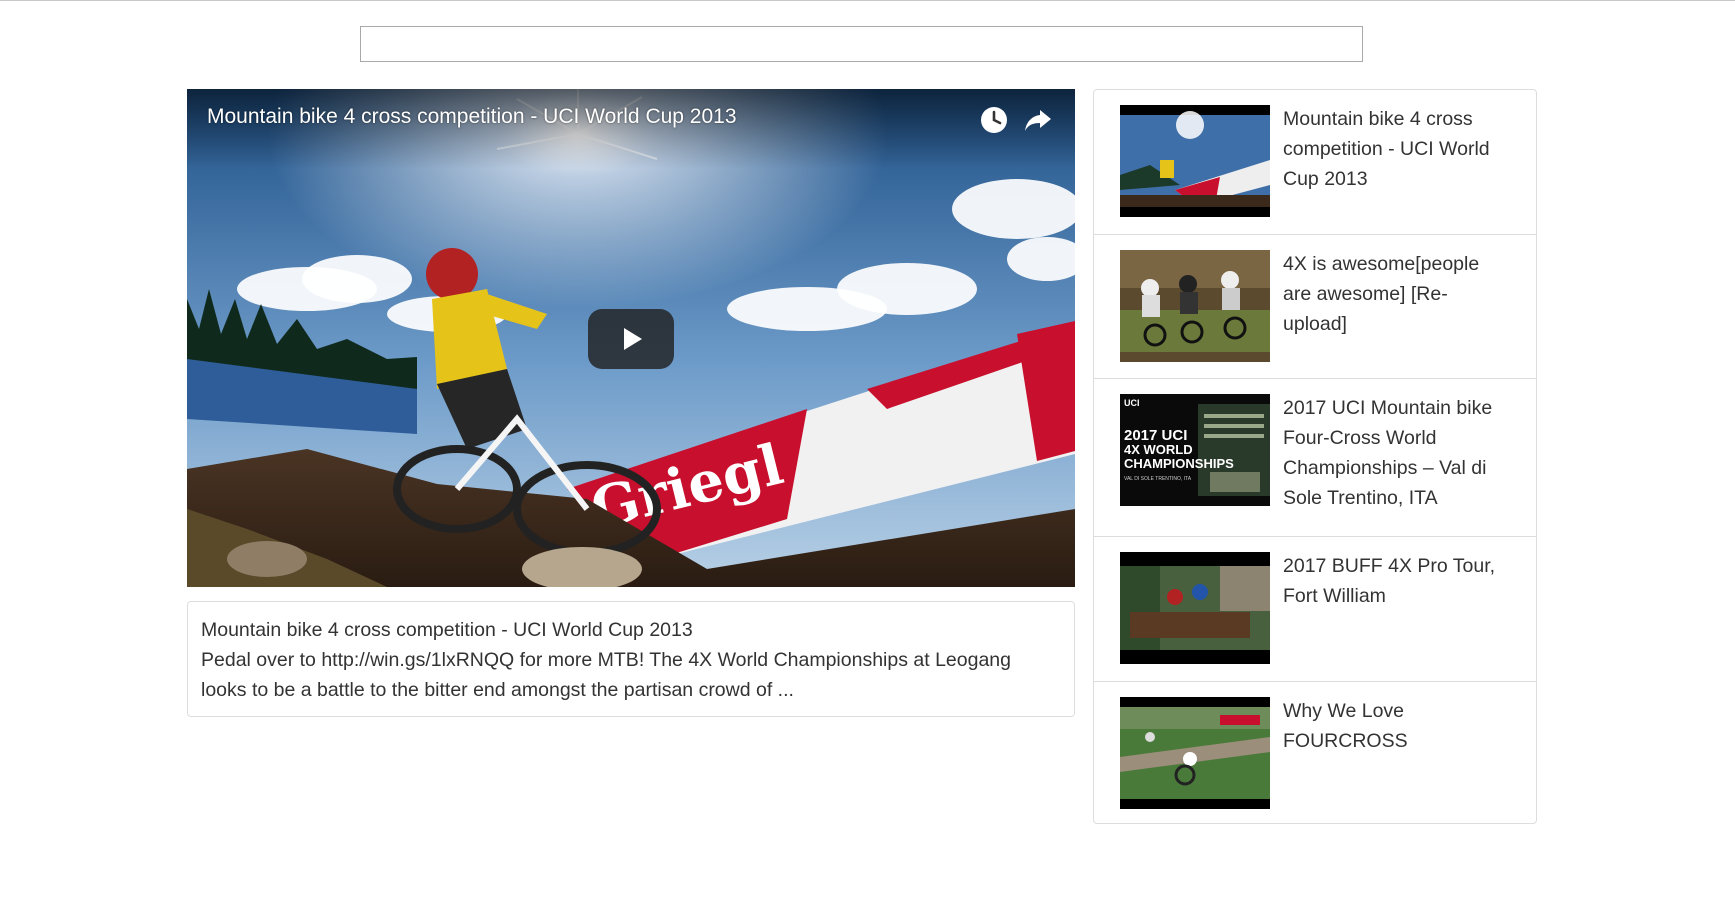 This screenshot has height=913, width=1735. Describe the element at coordinates (1397, 581) in the screenshot. I see `video-item-title: 2017 BUFF 4X Pro Tour, Fort William` at that location.